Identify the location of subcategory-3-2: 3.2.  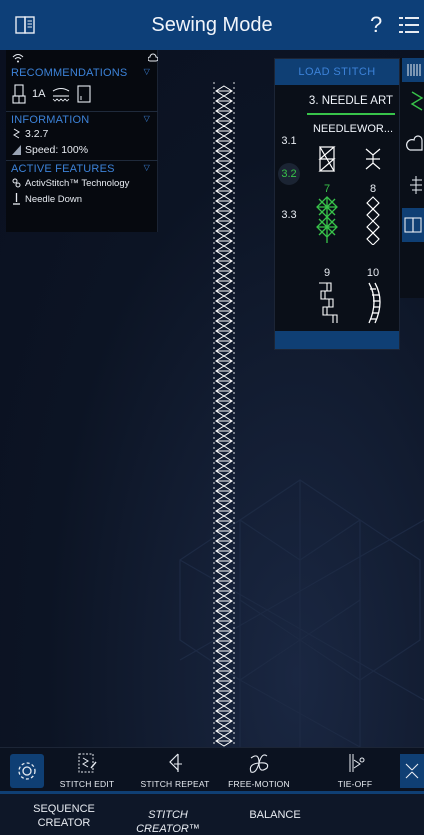
(289, 174).